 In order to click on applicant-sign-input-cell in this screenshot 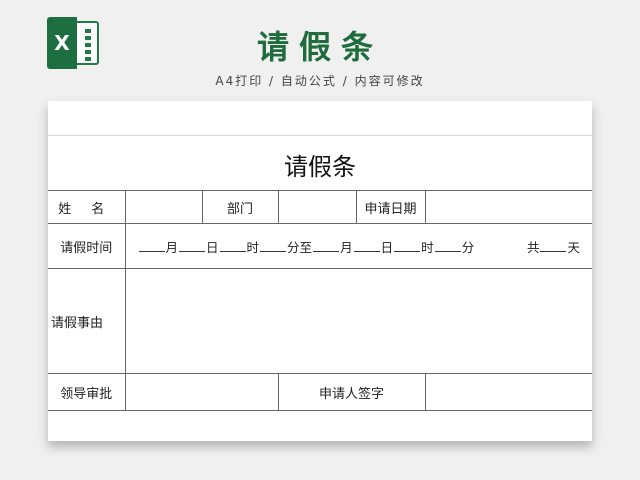, I will do `click(508, 392)`.